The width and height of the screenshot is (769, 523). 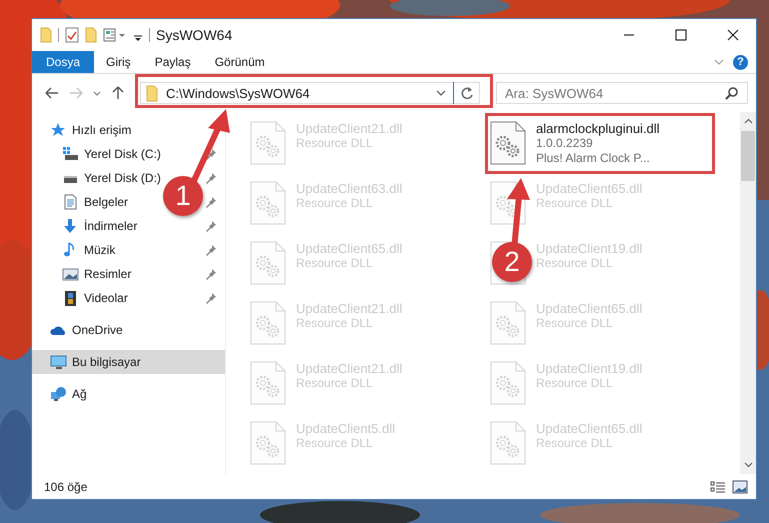 What do you see at coordinates (104, 154) in the screenshot?
I see `sidebar-item: Yerel Disk (C:)` at bounding box center [104, 154].